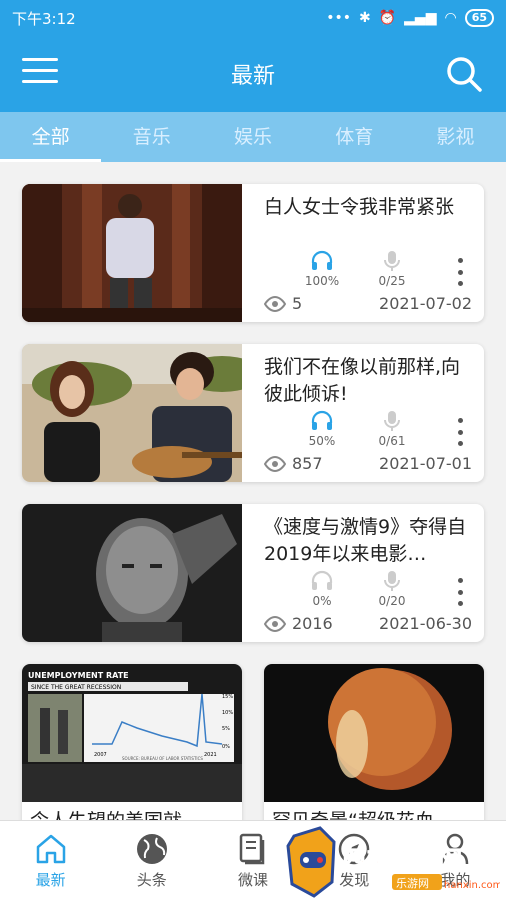  I want to click on card-title: 白人女士令我非常紧张, so click(359, 207).